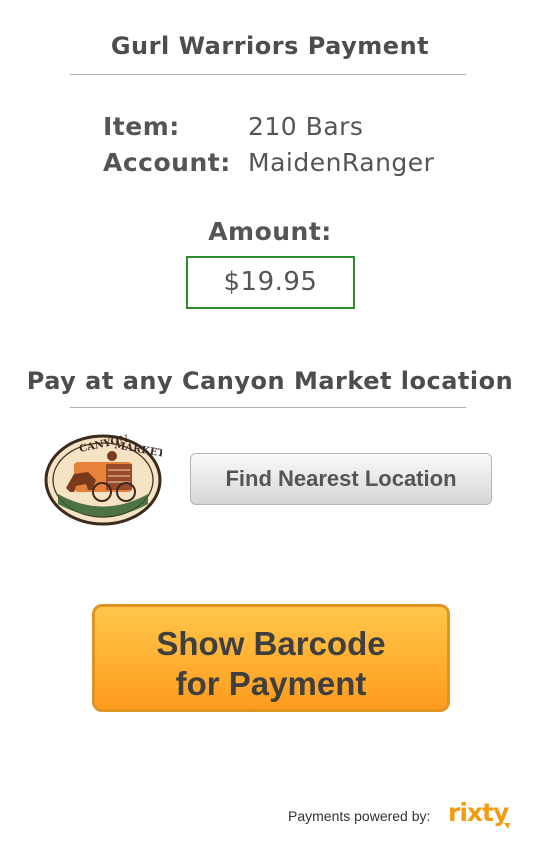 The width and height of the screenshot is (540, 850). What do you see at coordinates (103, 480) in the screenshot?
I see `canyon-market-logo: CANYON MARKET` at bounding box center [103, 480].